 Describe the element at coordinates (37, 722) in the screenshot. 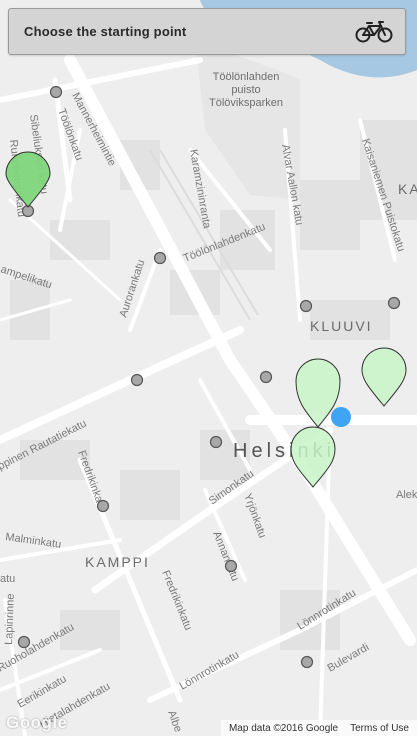

I see `google-logo: Google` at that location.